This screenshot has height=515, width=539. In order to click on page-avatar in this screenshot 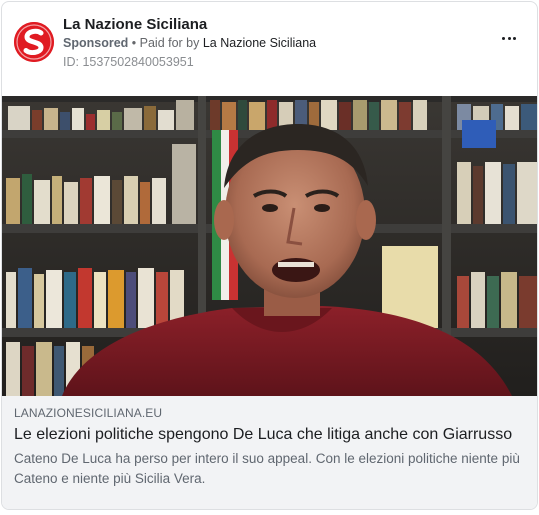, I will do `click(34, 42)`.